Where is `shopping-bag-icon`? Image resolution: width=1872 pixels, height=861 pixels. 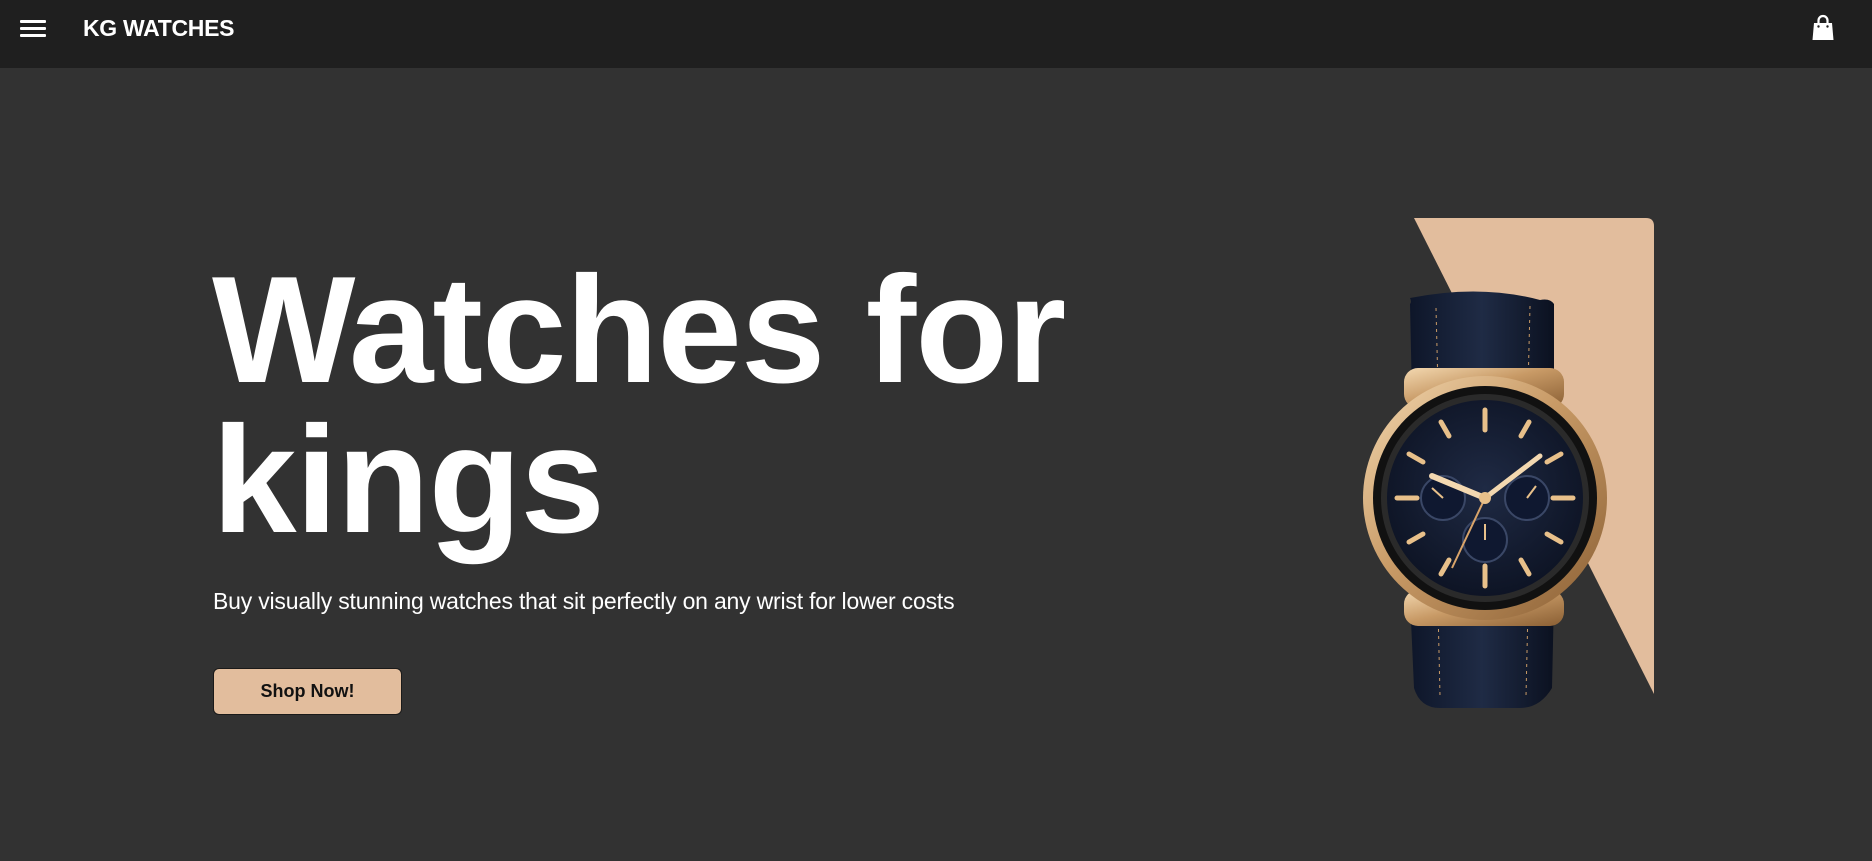
shopping-bag-icon is located at coordinates (1823, 28).